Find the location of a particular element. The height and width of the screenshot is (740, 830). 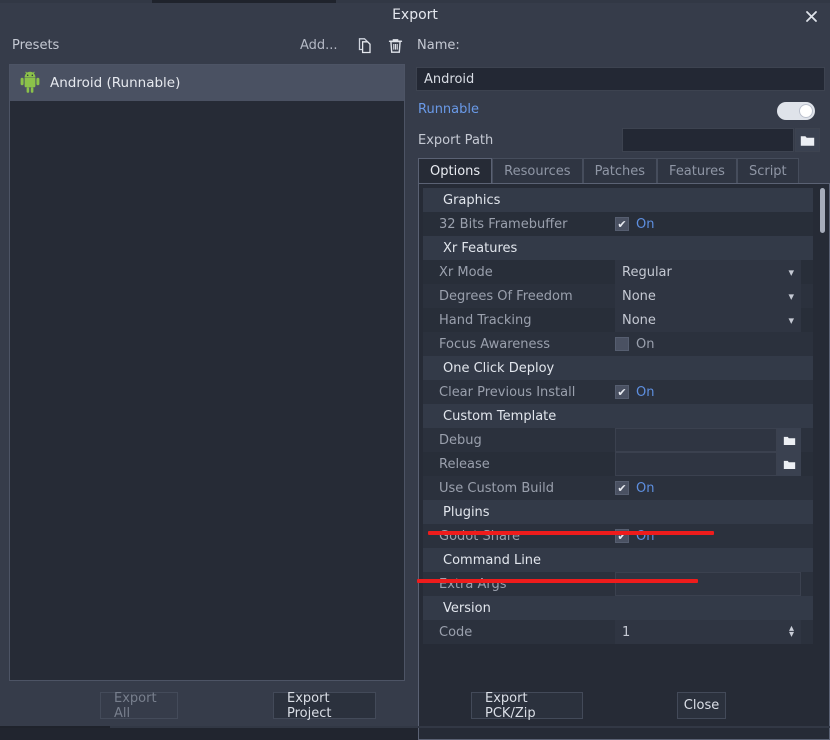

preset-name-input: Android is located at coordinates (620, 79).